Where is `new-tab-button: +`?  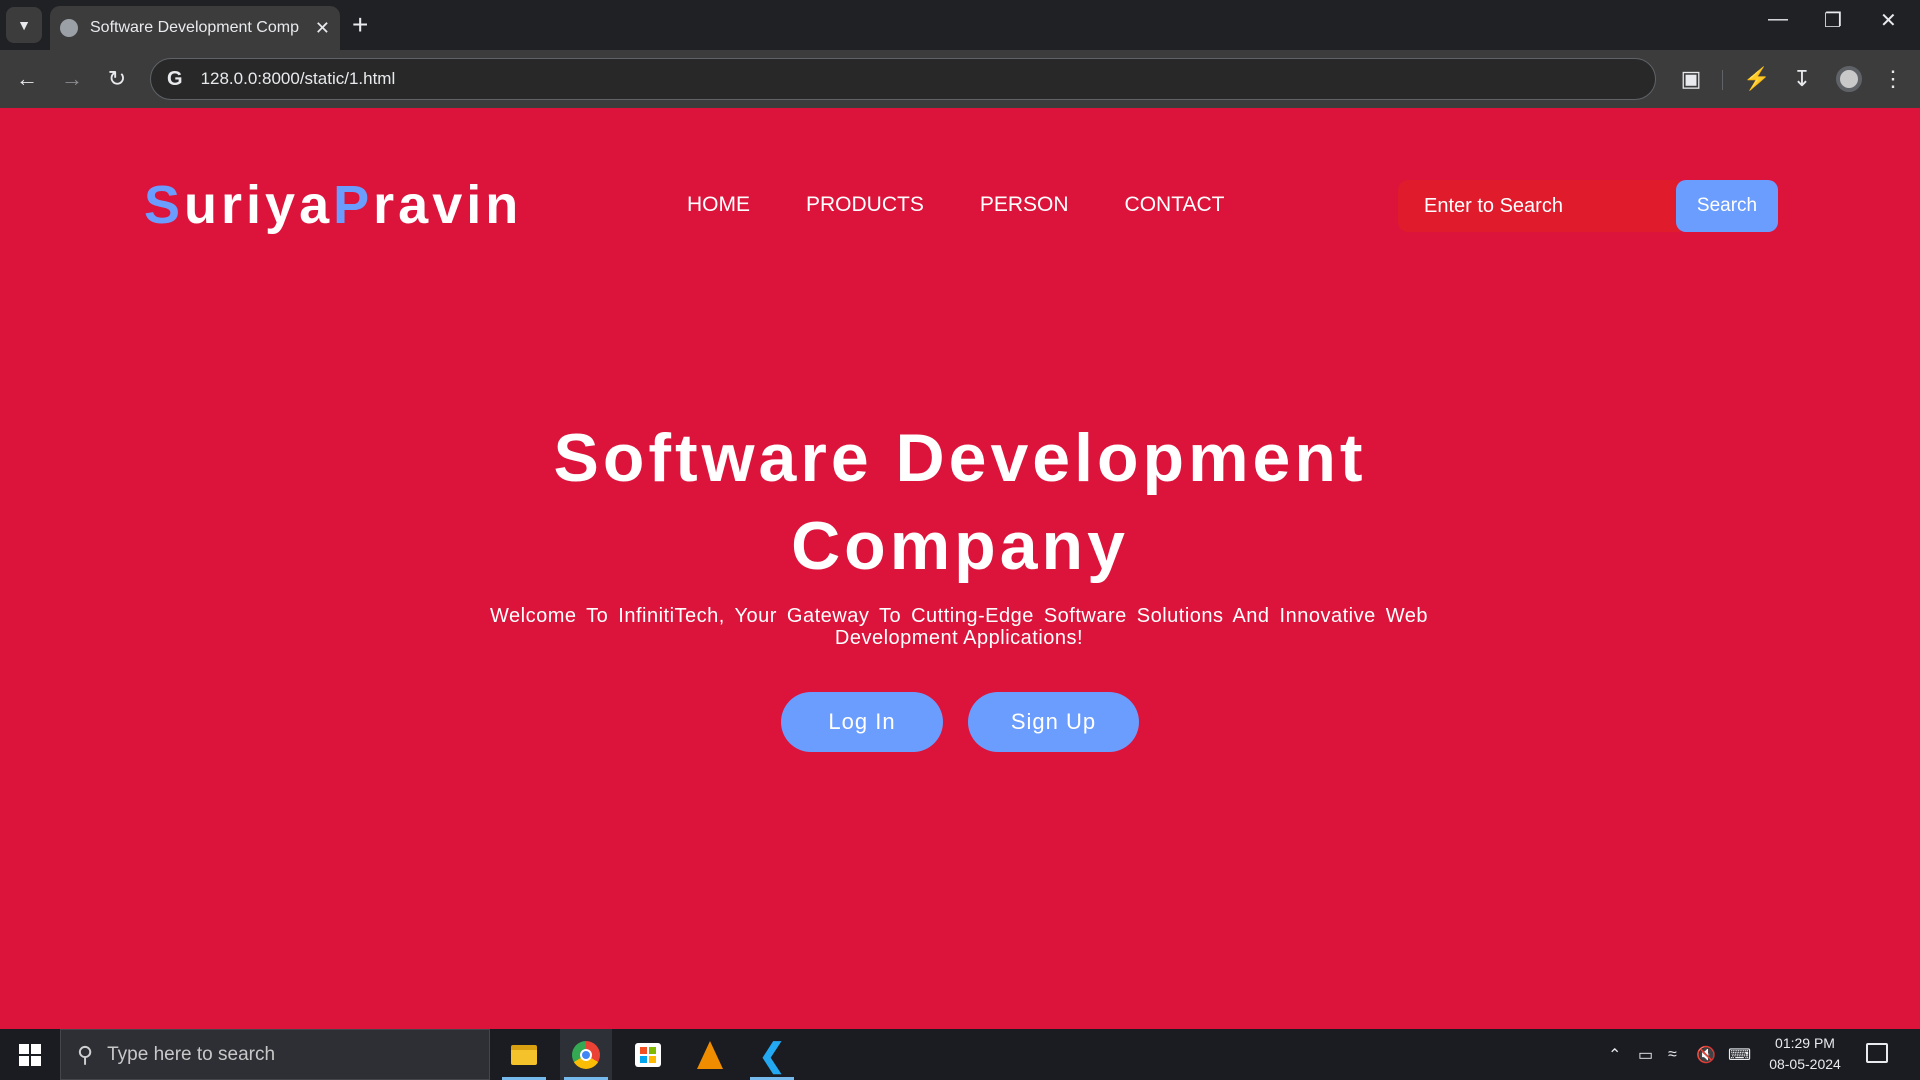
new-tab-button: + is located at coordinates (360, 25).